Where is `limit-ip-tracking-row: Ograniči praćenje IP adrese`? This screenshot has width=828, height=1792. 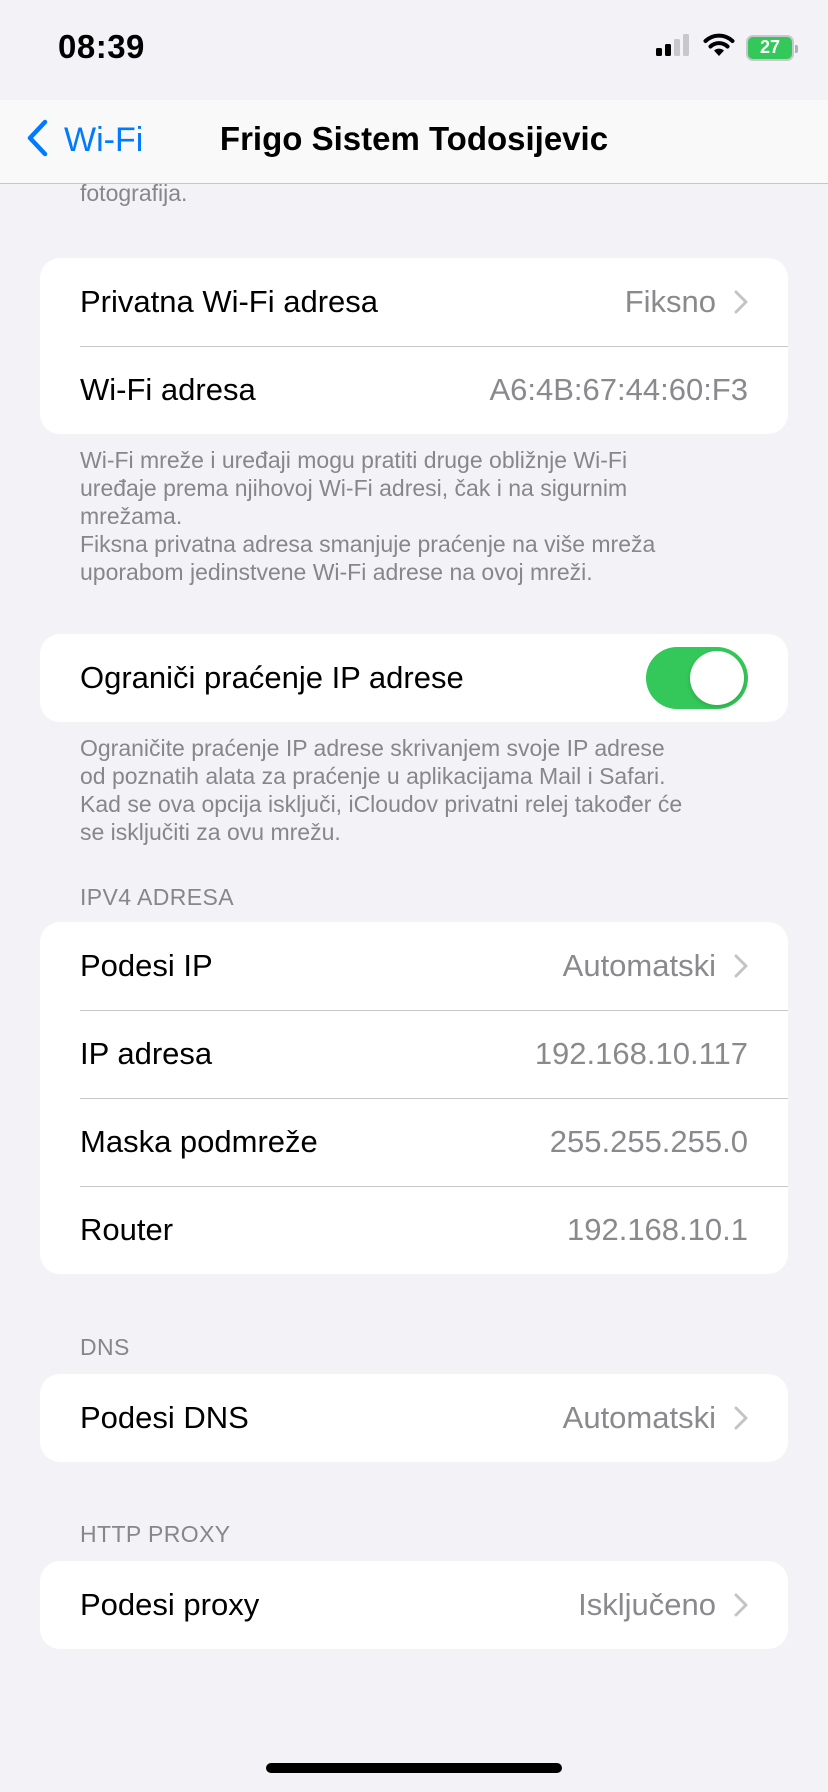
limit-ip-tracking-row: Ograniči praćenje IP adrese is located at coordinates (414, 678).